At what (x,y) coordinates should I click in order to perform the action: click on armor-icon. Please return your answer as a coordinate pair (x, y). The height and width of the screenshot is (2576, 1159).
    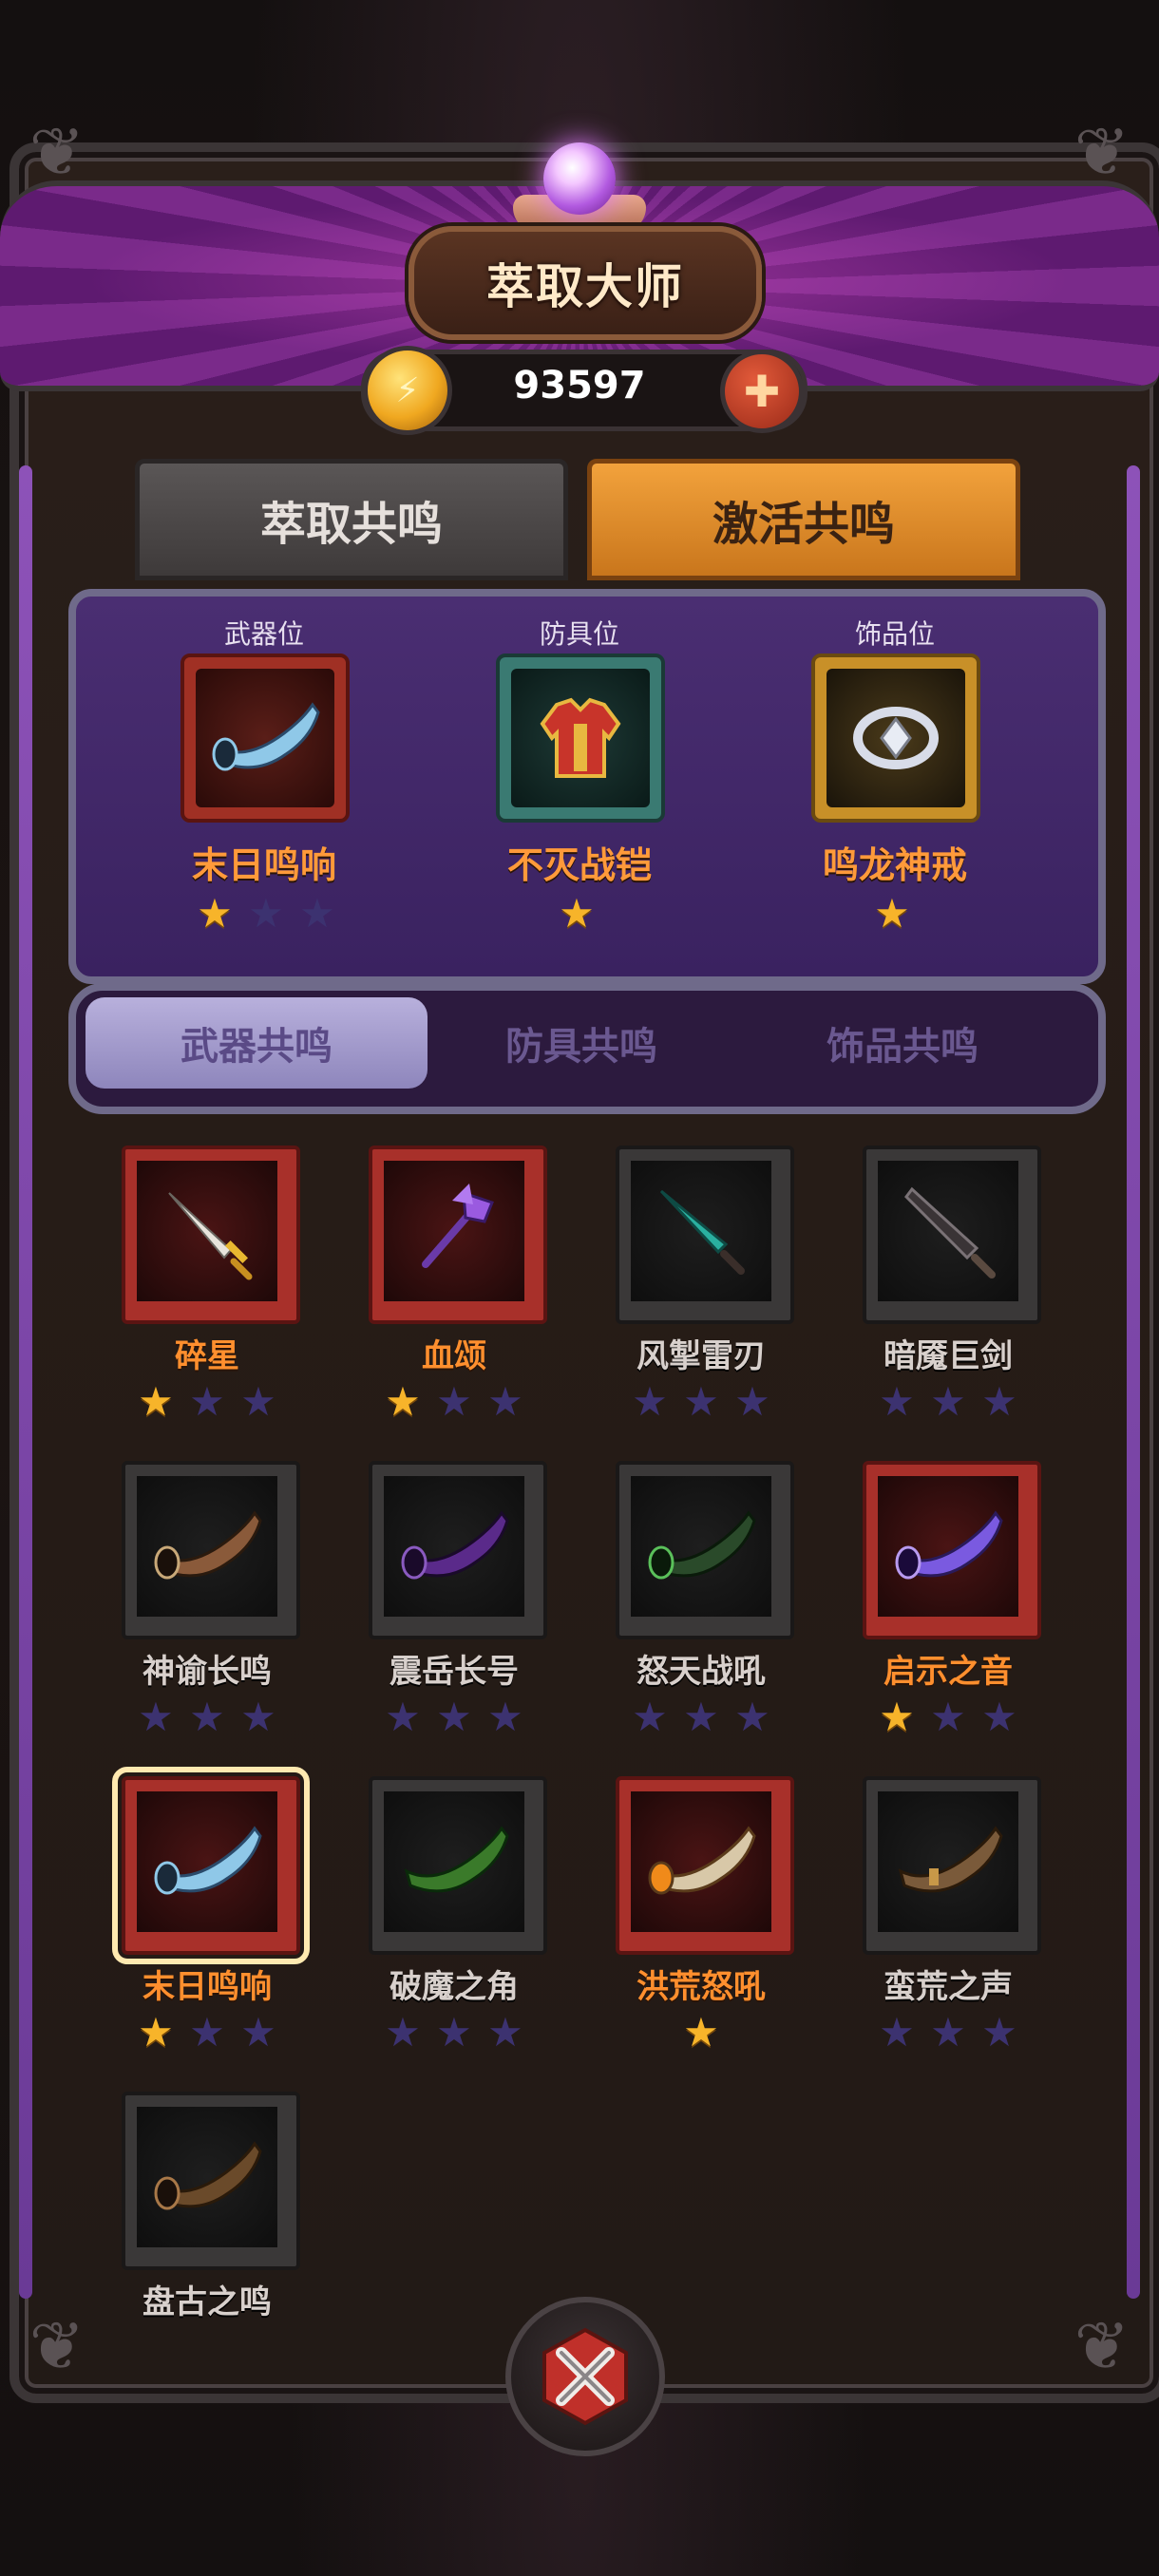
    Looking at the image, I should click on (580, 738).